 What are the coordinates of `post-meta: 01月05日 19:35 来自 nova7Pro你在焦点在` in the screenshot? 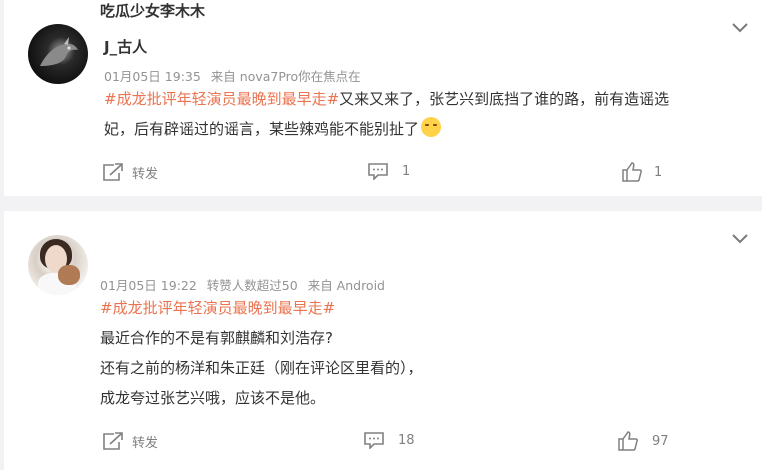 It's located at (235, 75).